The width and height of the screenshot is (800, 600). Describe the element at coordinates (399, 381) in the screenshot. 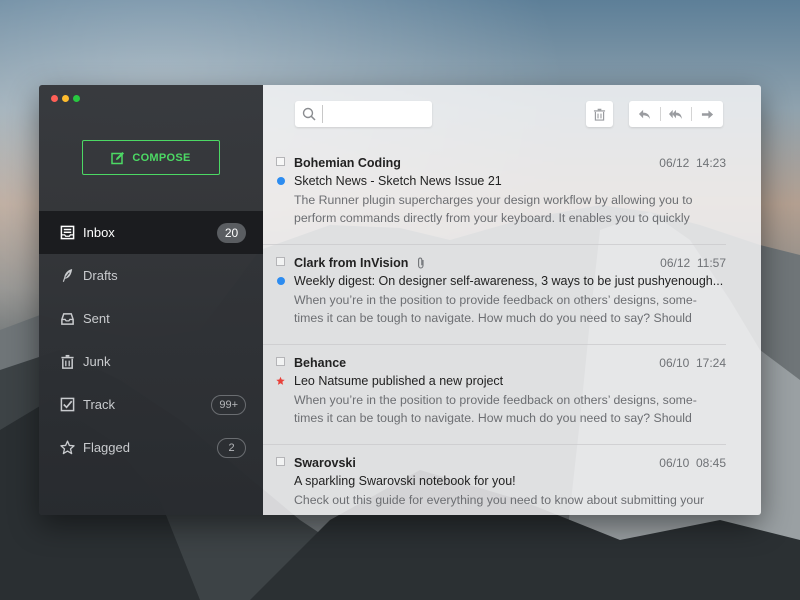

I see `message-subject: Leo Natsume published a new project` at that location.